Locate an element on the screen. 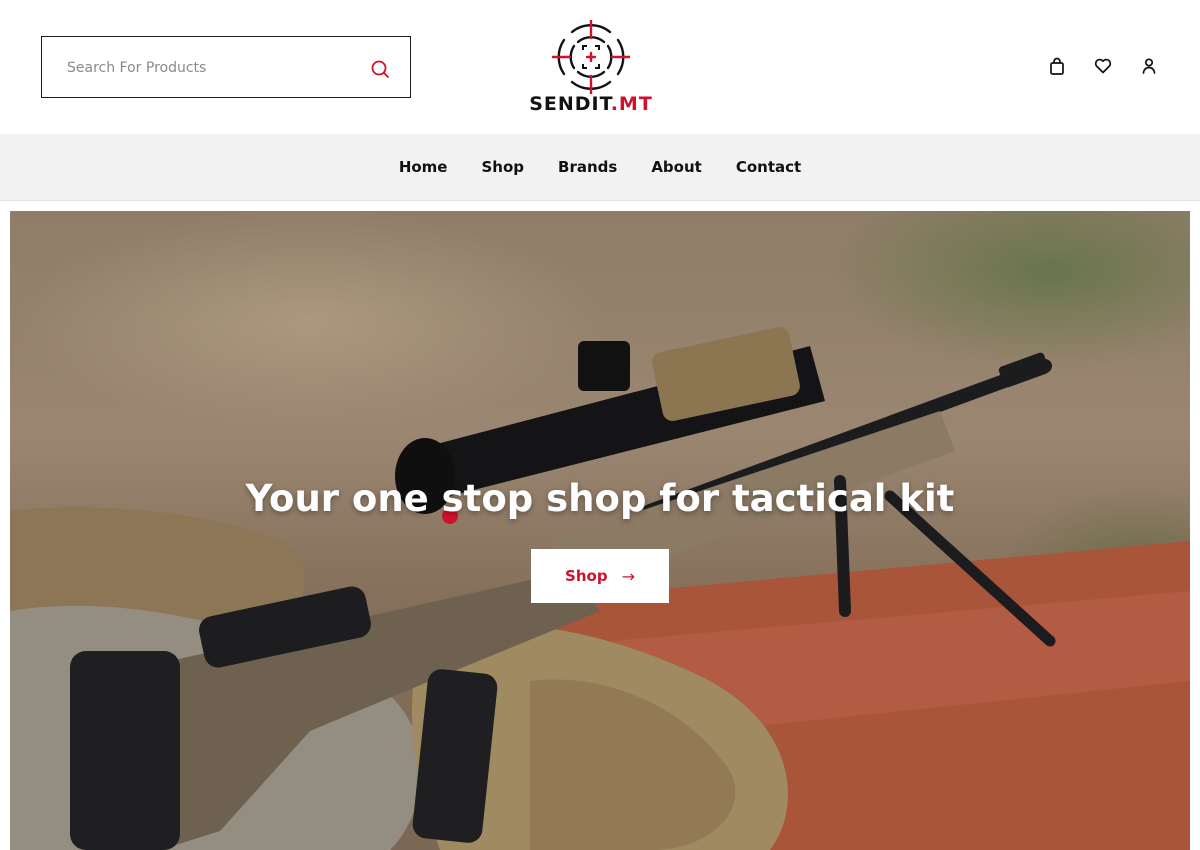 This screenshot has width=1200, height=850. arrow-right-icon: → is located at coordinates (628, 576).